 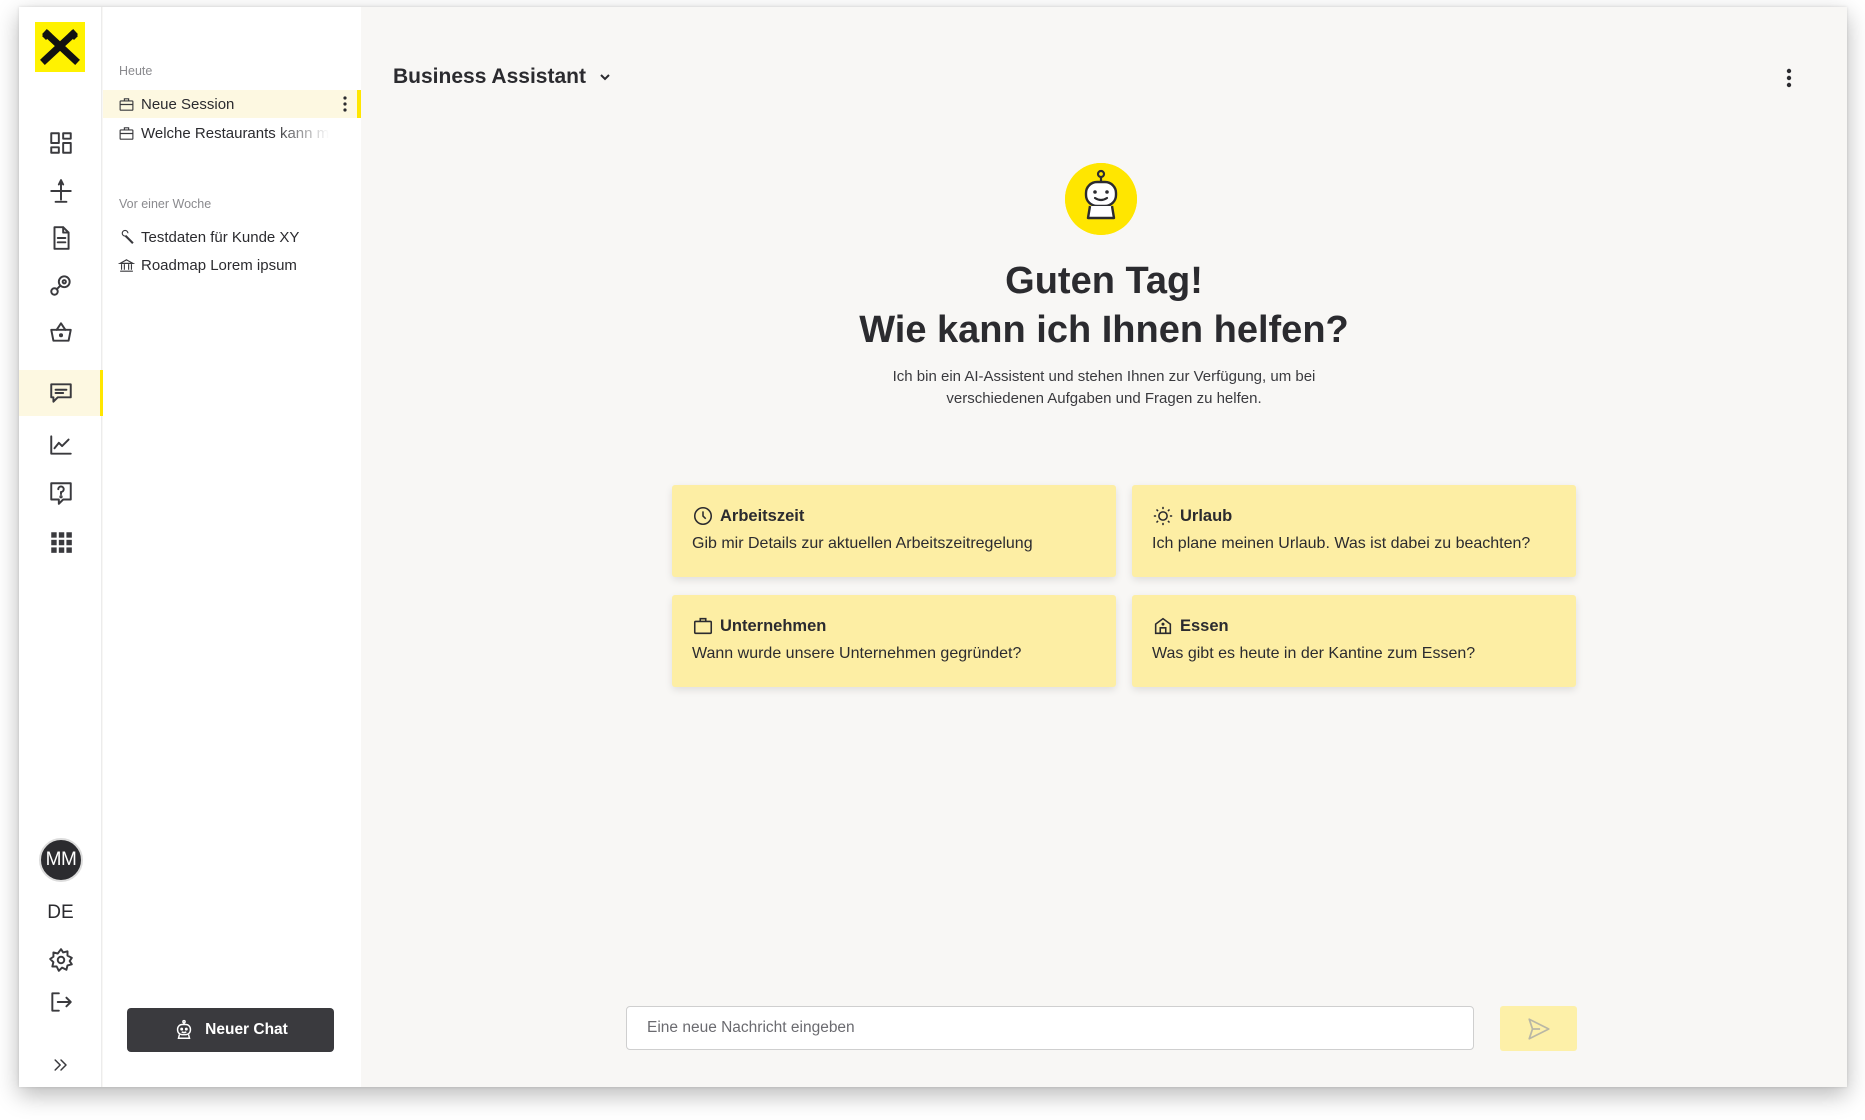 I want to click on card-title: Unternehmen, so click(x=773, y=625).